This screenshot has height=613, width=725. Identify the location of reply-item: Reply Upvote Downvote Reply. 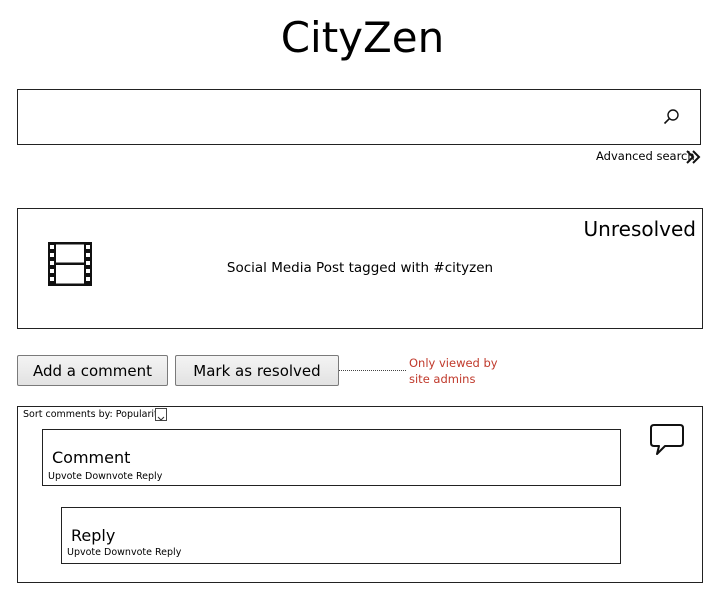
(341, 535).